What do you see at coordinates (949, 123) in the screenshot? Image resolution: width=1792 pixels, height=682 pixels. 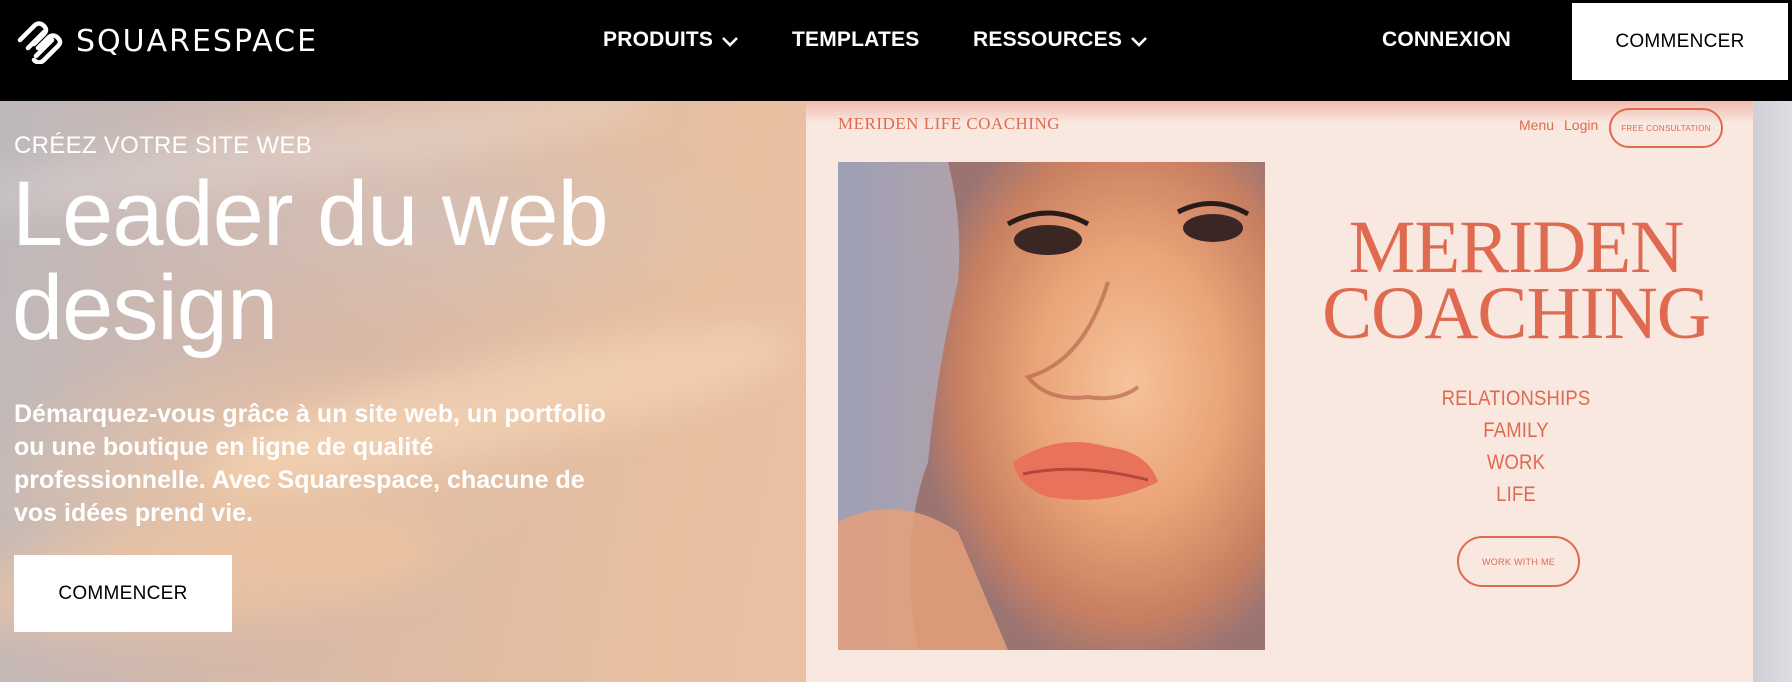 I see `preview-brand: MERIDEN LIFE COACHING` at bounding box center [949, 123].